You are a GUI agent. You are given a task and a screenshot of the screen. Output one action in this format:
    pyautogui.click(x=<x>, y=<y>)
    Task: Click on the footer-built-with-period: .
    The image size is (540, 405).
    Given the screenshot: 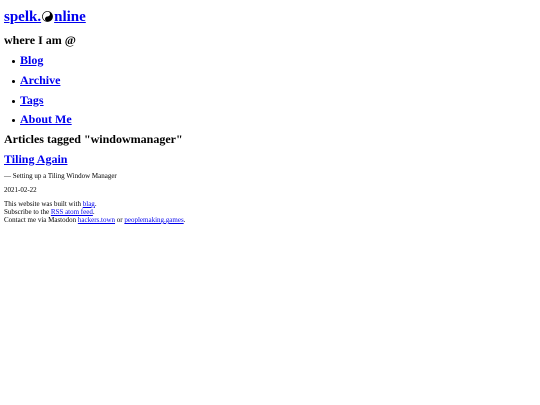 What is the action you would take?
    pyautogui.click(x=95, y=204)
    